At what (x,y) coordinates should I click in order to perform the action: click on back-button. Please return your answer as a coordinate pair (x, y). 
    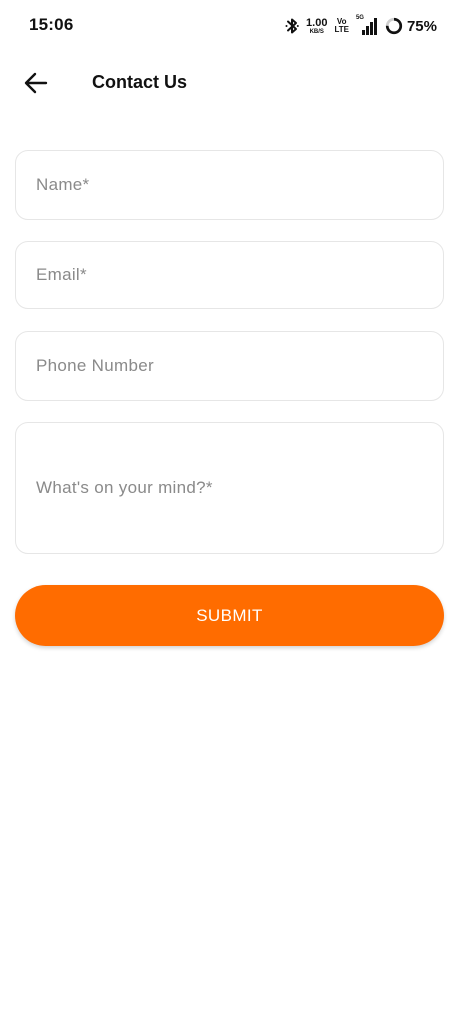
    Looking at the image, I should click on (36, 83).